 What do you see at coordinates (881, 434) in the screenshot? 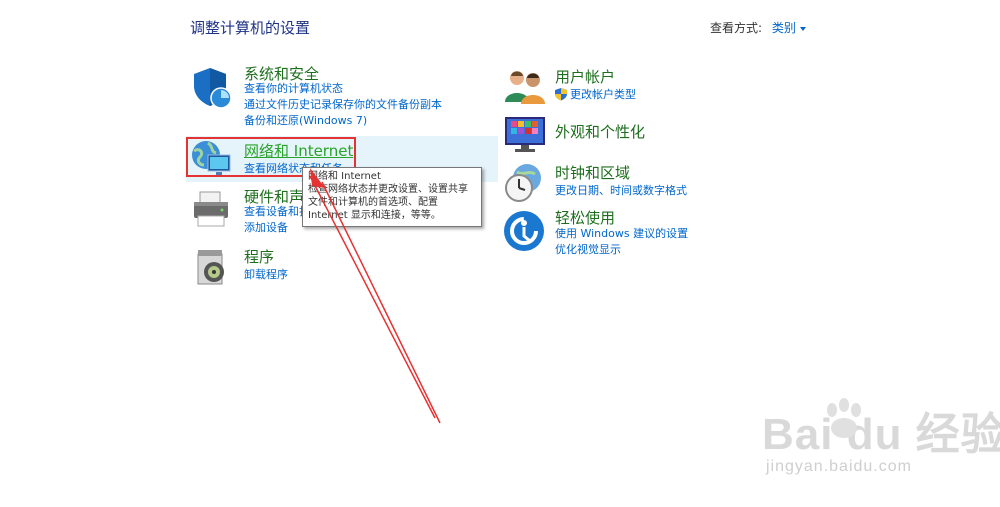
I see `watermark-main: Bai du 经验` at bounding box center [881, 434].